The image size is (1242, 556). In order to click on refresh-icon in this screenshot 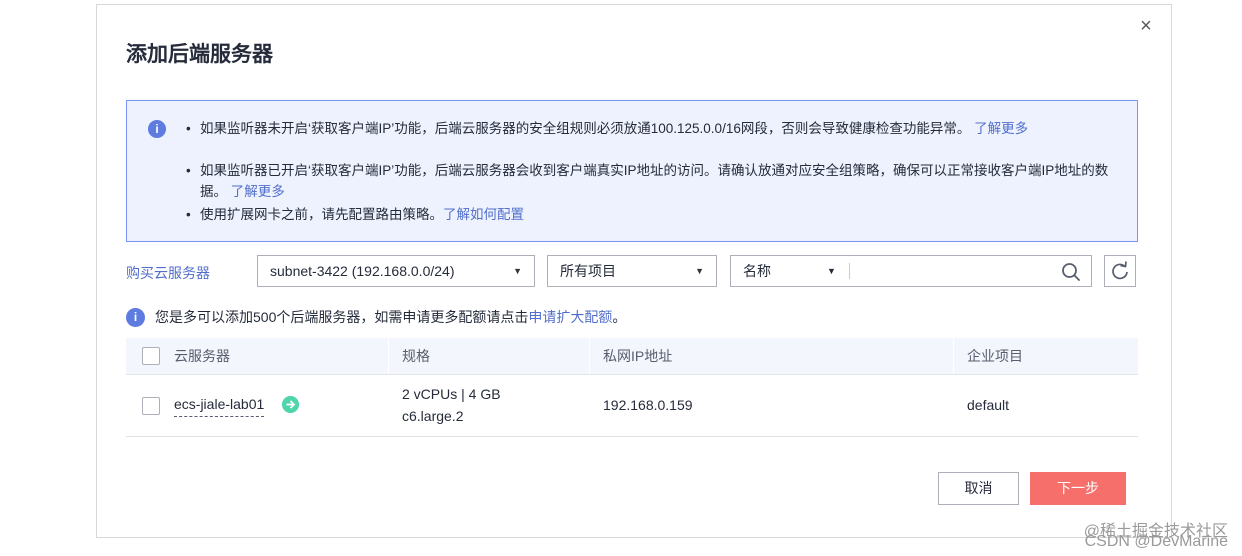, I will do `click(1120, 270)`.